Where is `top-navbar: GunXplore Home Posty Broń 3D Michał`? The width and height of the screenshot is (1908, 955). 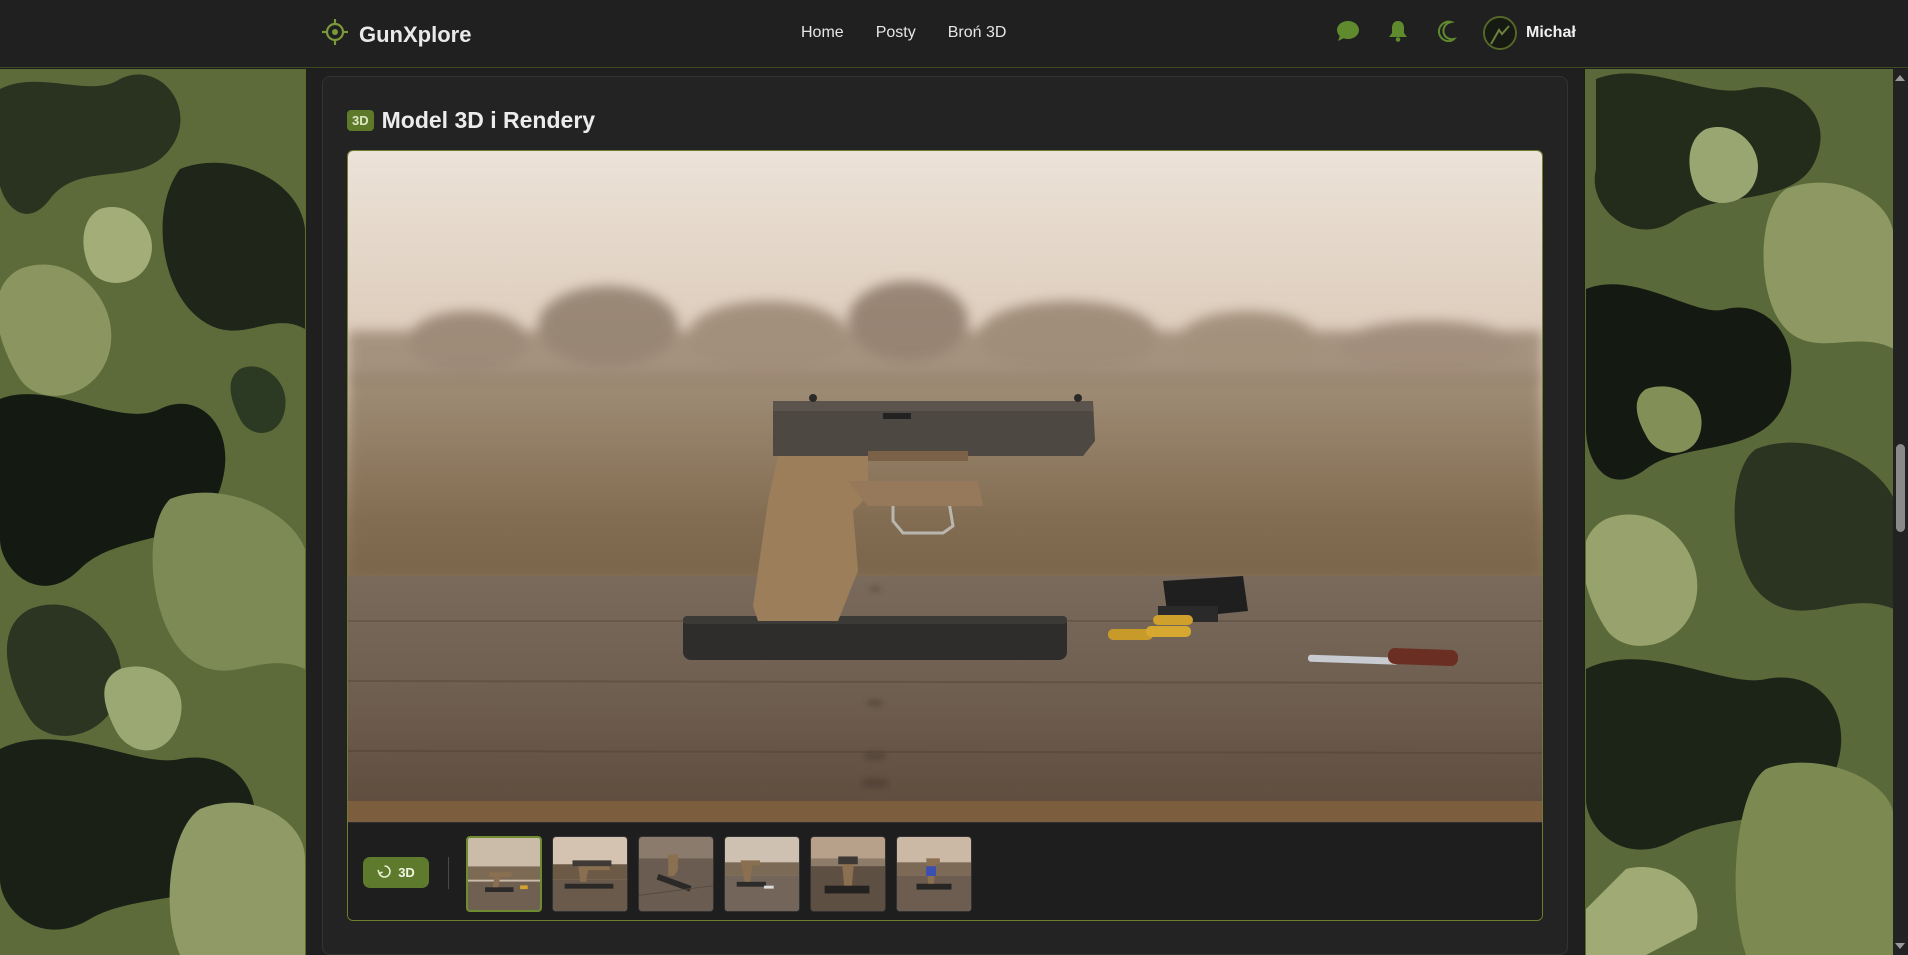 top-navbar: GunXplore Home Posty Broń 3D Michał is located at coordinates (954, 34).